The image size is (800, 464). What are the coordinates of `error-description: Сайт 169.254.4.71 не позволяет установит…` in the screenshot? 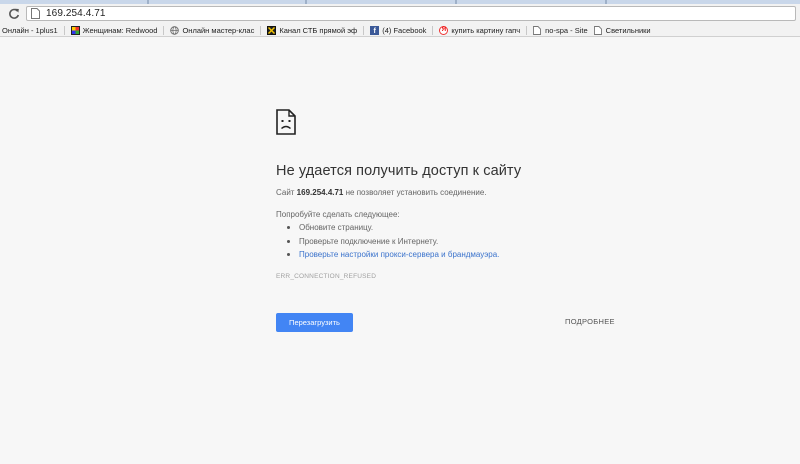 It's located at (381, 192).